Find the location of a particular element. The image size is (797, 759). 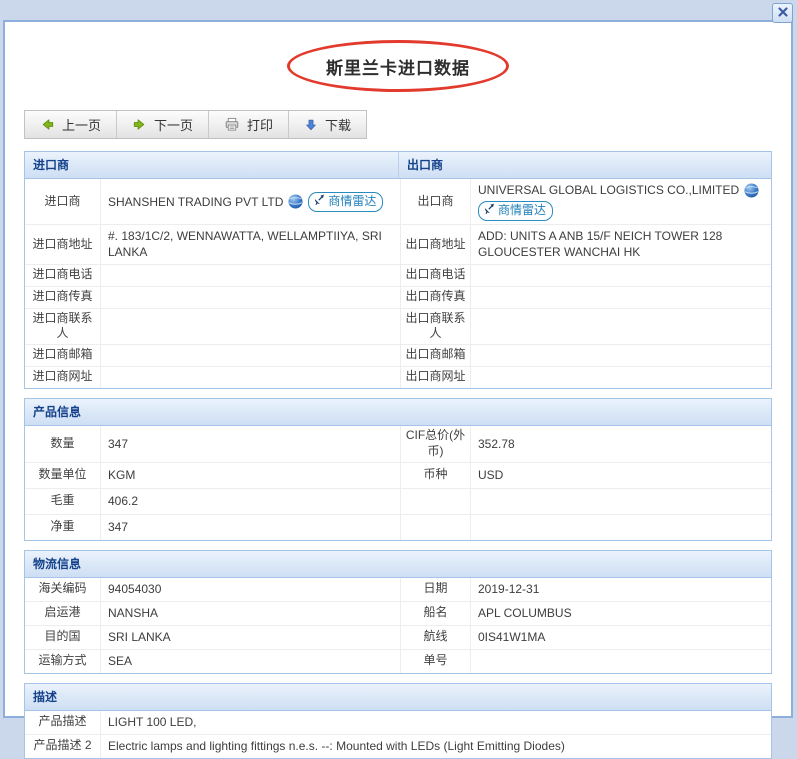

exporter-fax is located at coordinates (621, 297).